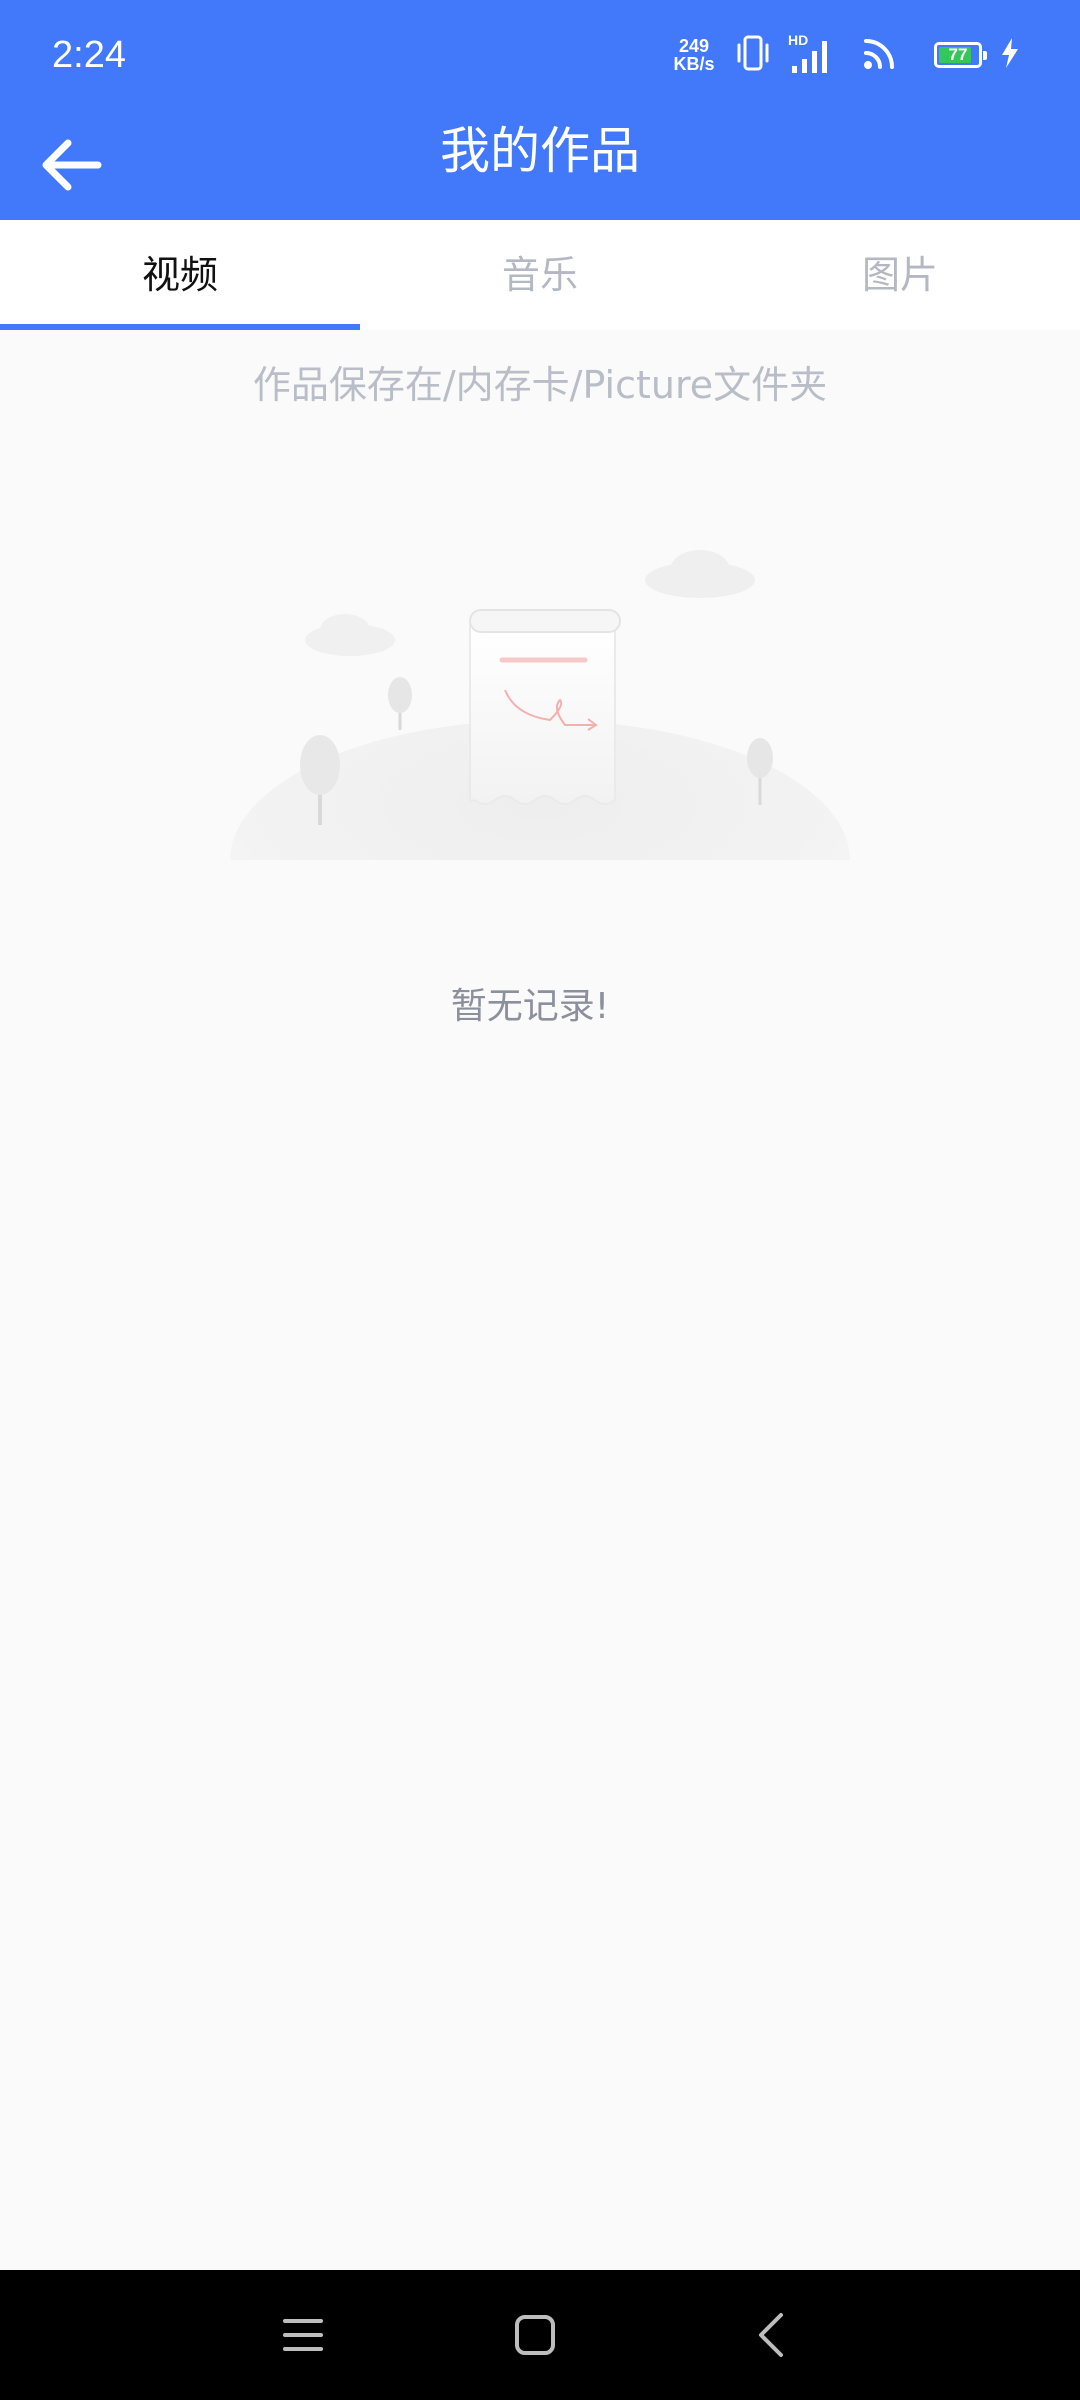  I want to click on tab-music: 音乐, so click(540, 275).